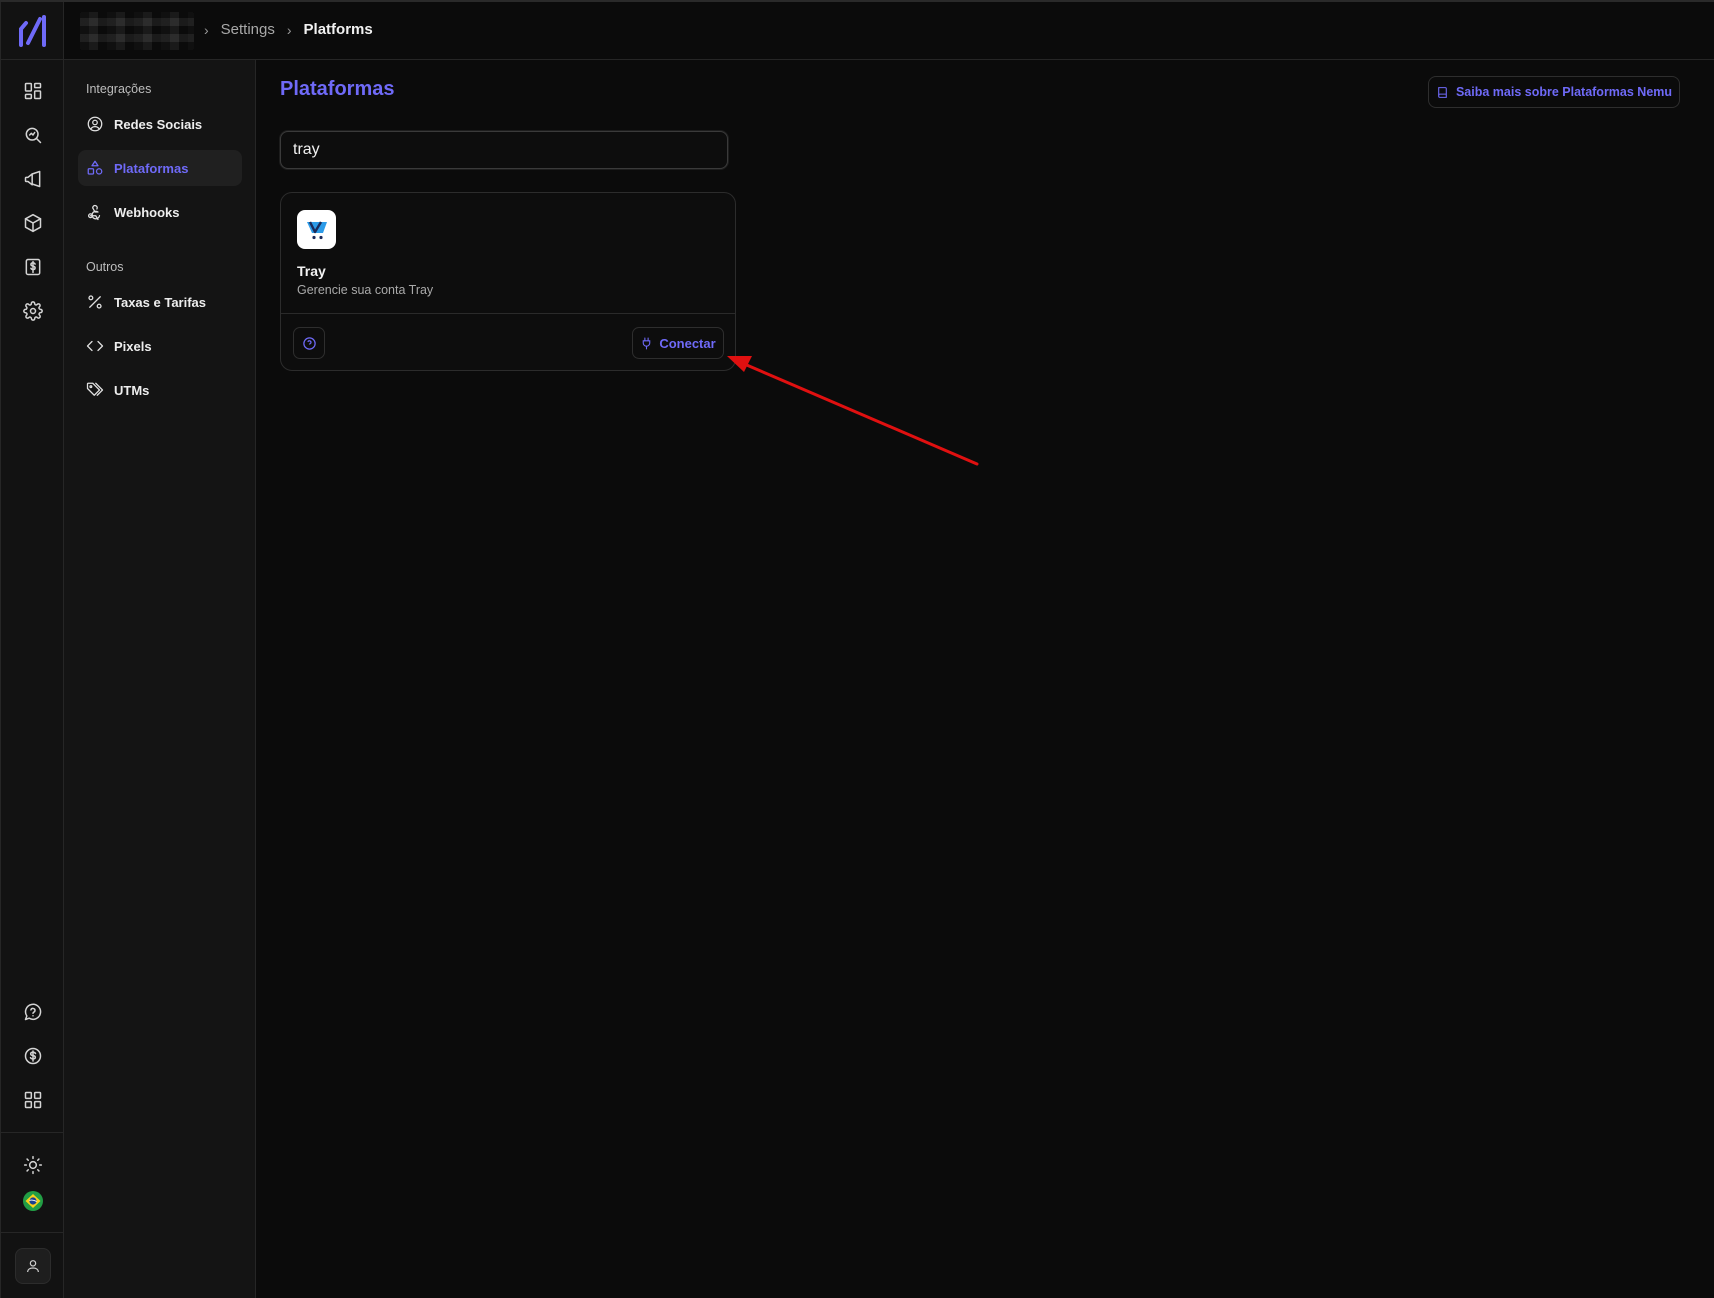  I want to click on top-bar: › Settings › Platforms, so click(889, 31).